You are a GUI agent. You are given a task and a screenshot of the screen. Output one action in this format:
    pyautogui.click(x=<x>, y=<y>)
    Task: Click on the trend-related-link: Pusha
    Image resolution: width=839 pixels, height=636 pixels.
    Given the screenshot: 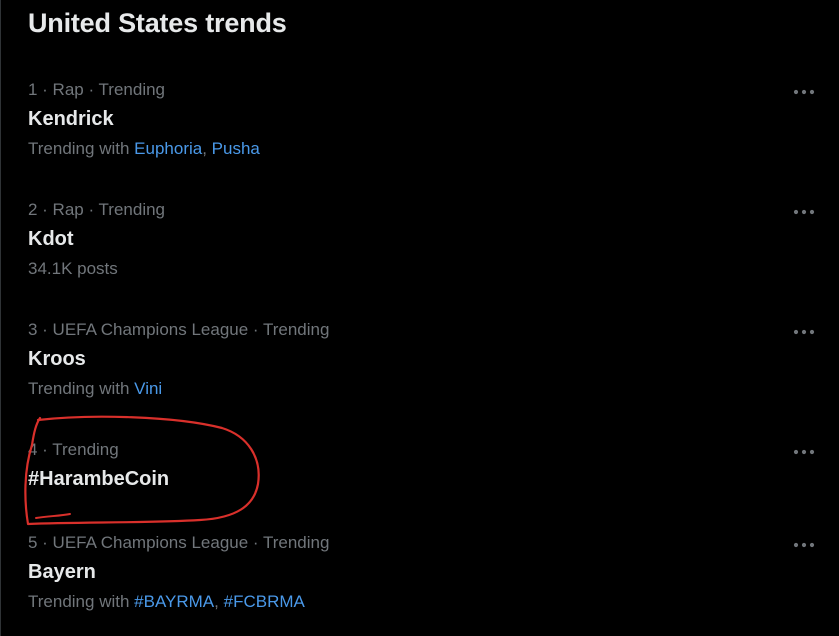 What is the action you would take?
    pyautogui.click(x=236, y=148)
    